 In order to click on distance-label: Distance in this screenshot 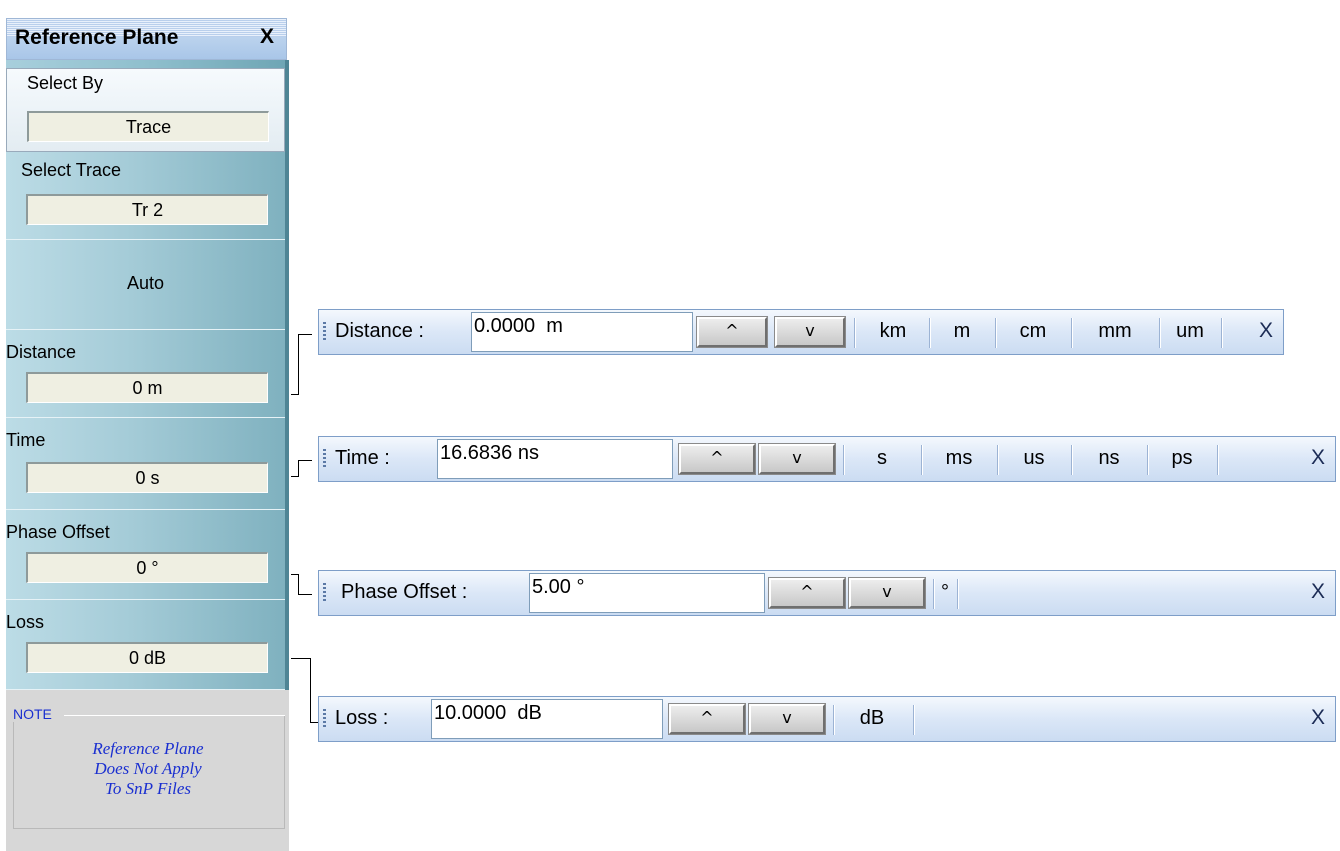, I will do `click(41, 352)`.